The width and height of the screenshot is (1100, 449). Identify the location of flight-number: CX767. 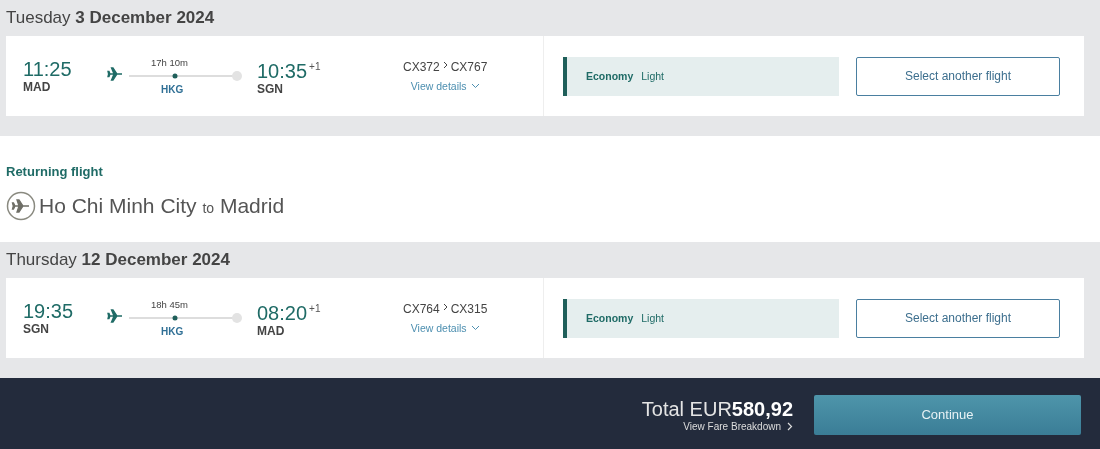
(469, 67).